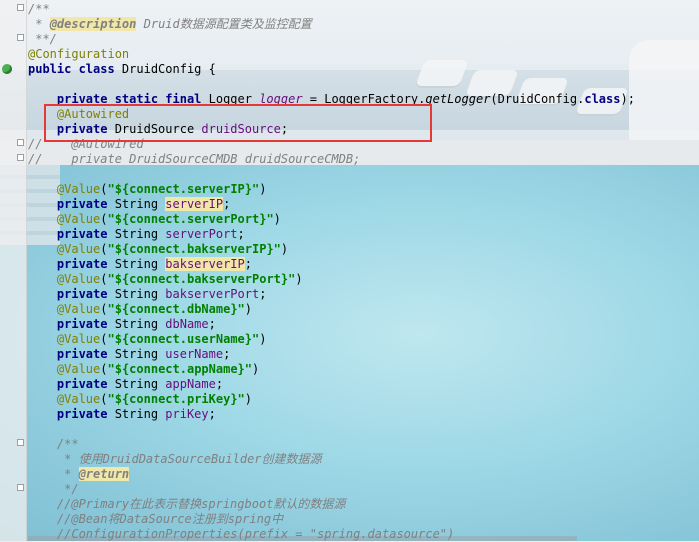 The width and height of the screenshot is (699, 542). What do you see at coordinates (190, 219) in the screenshot?
I see `code-token: "${connect.serverPort}"` at bounding box center [190, 219].